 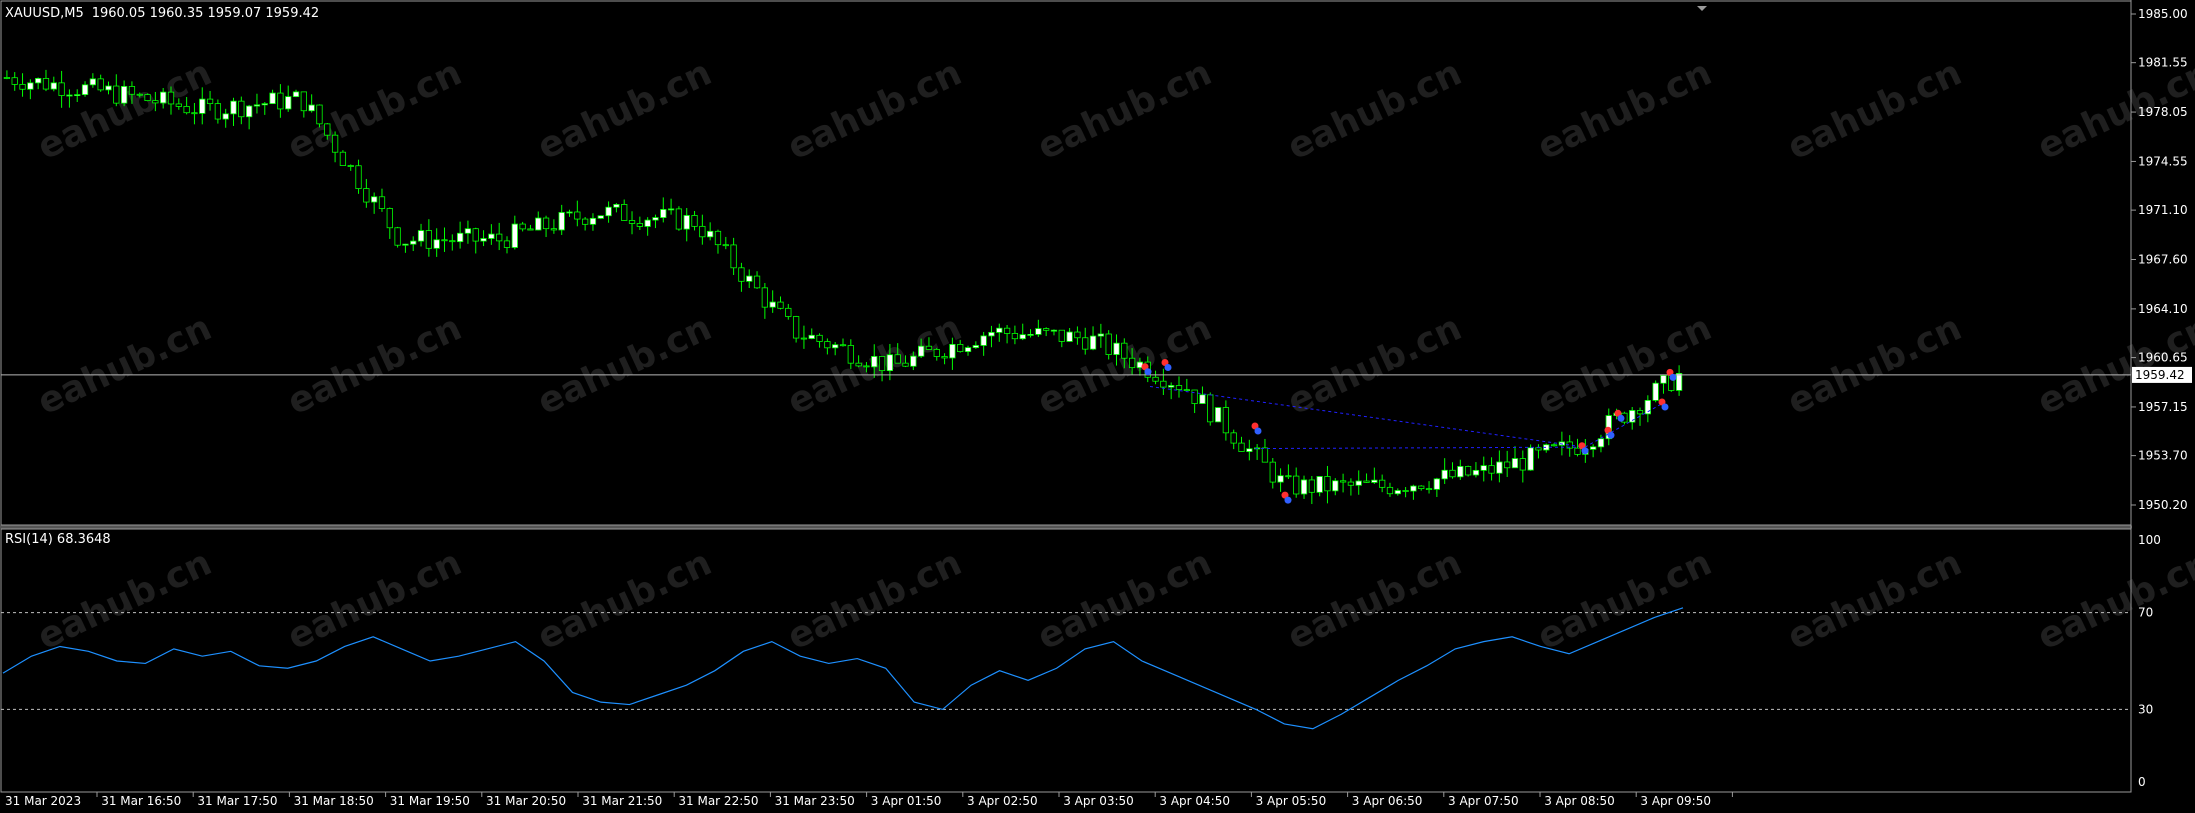 I want to click on trade-link-line, so click(x=1625, y=424).